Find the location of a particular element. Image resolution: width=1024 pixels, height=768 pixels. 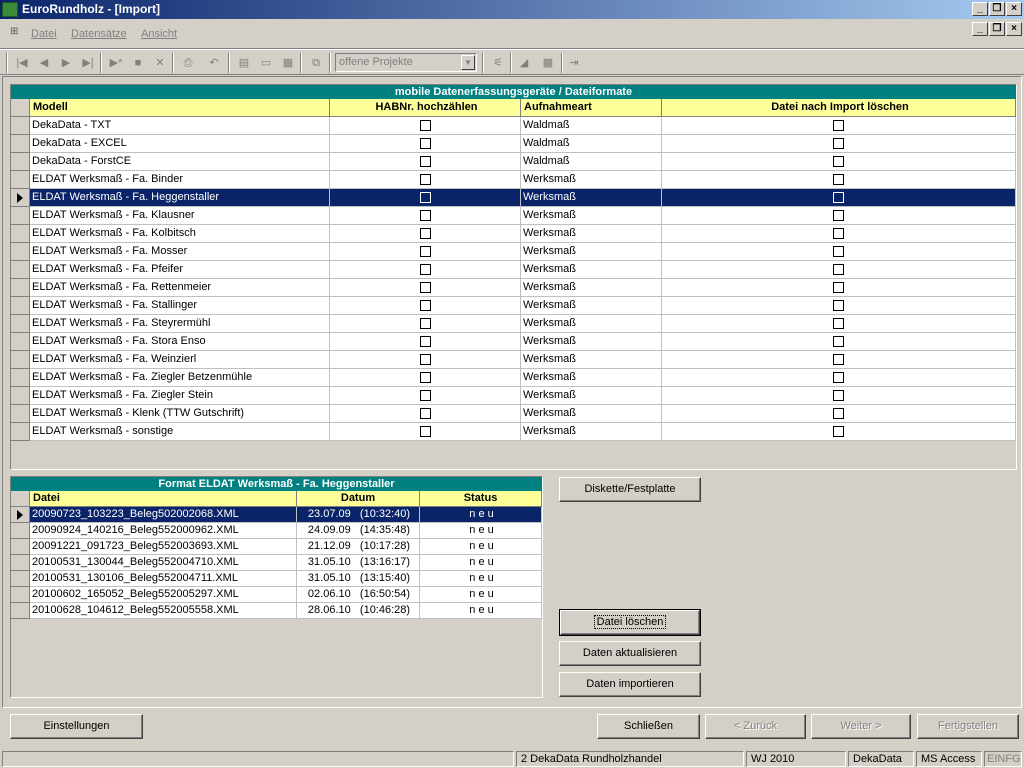

previous-record-icon: ◀ is located at coordinates (44, 63).